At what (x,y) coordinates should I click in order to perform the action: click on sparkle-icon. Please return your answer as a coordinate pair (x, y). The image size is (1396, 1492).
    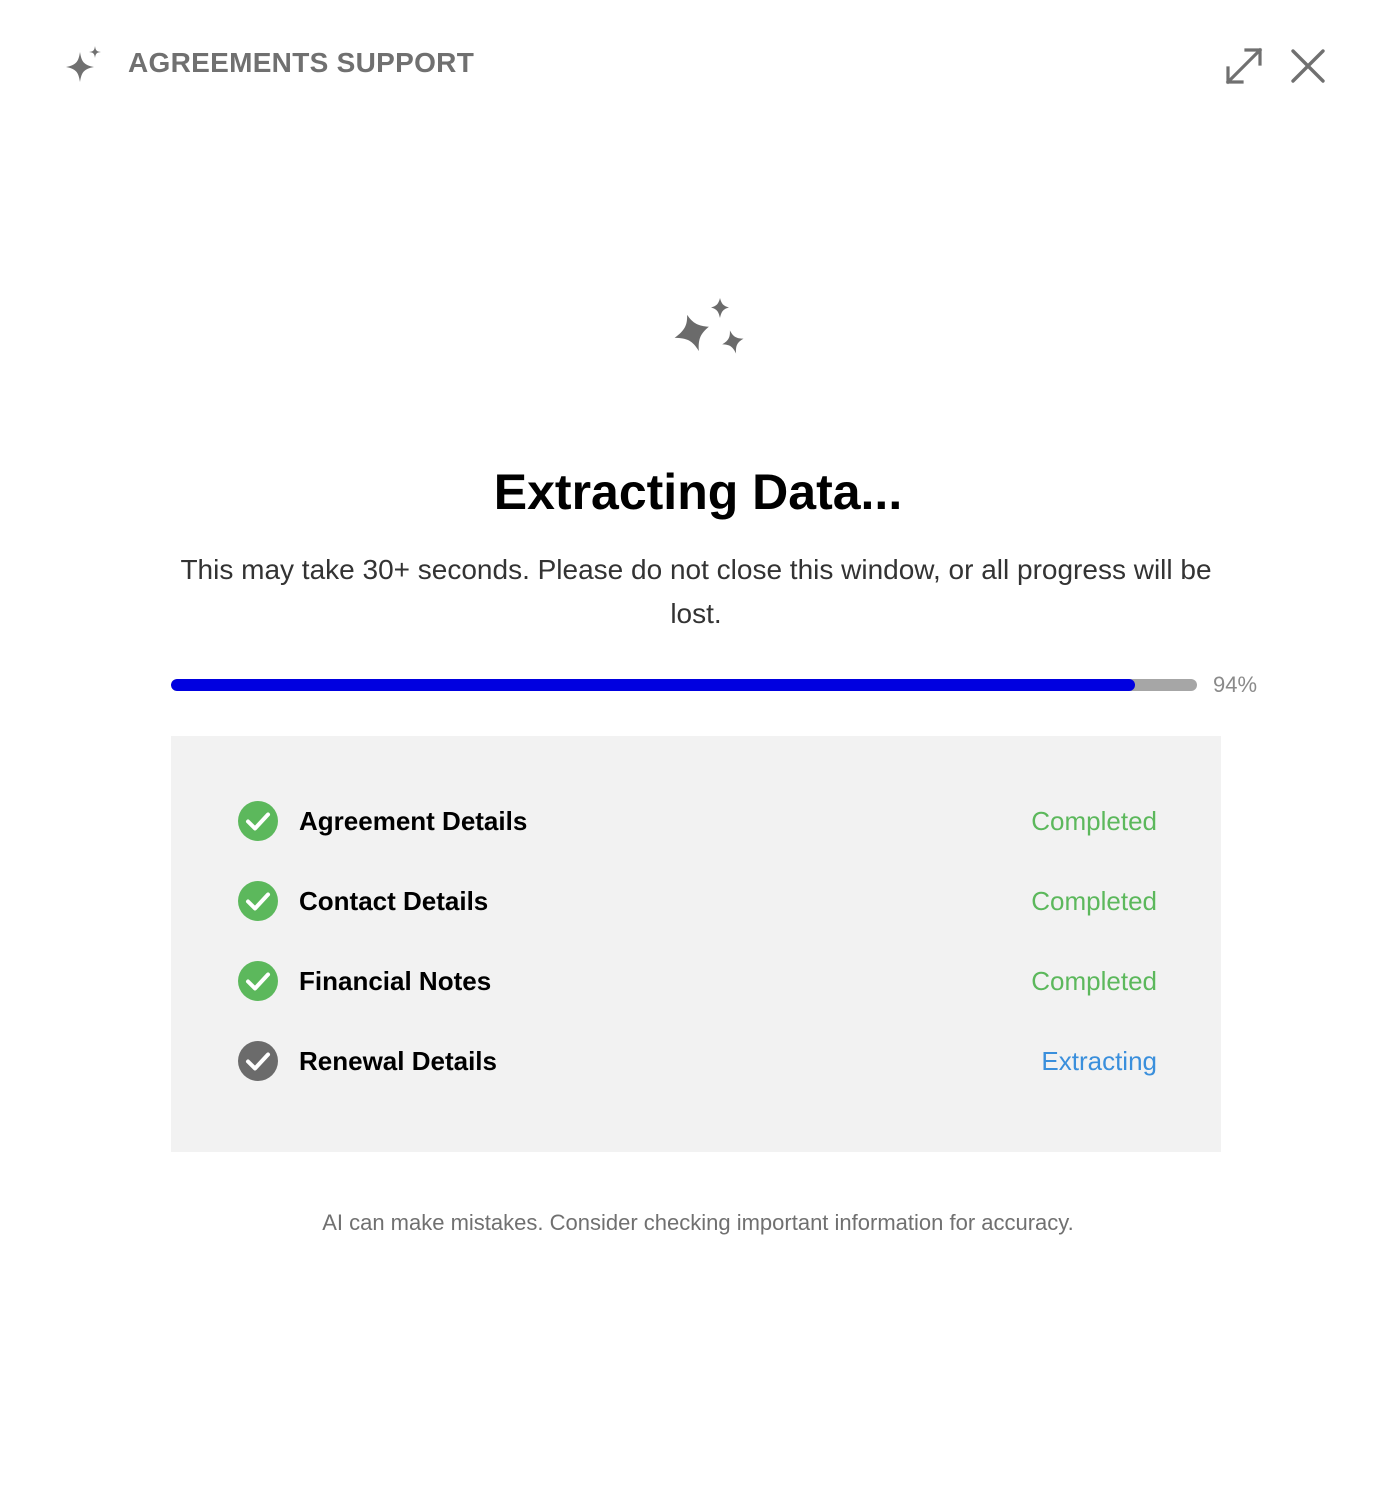
    Looking at the image, I should click on (83, 64).